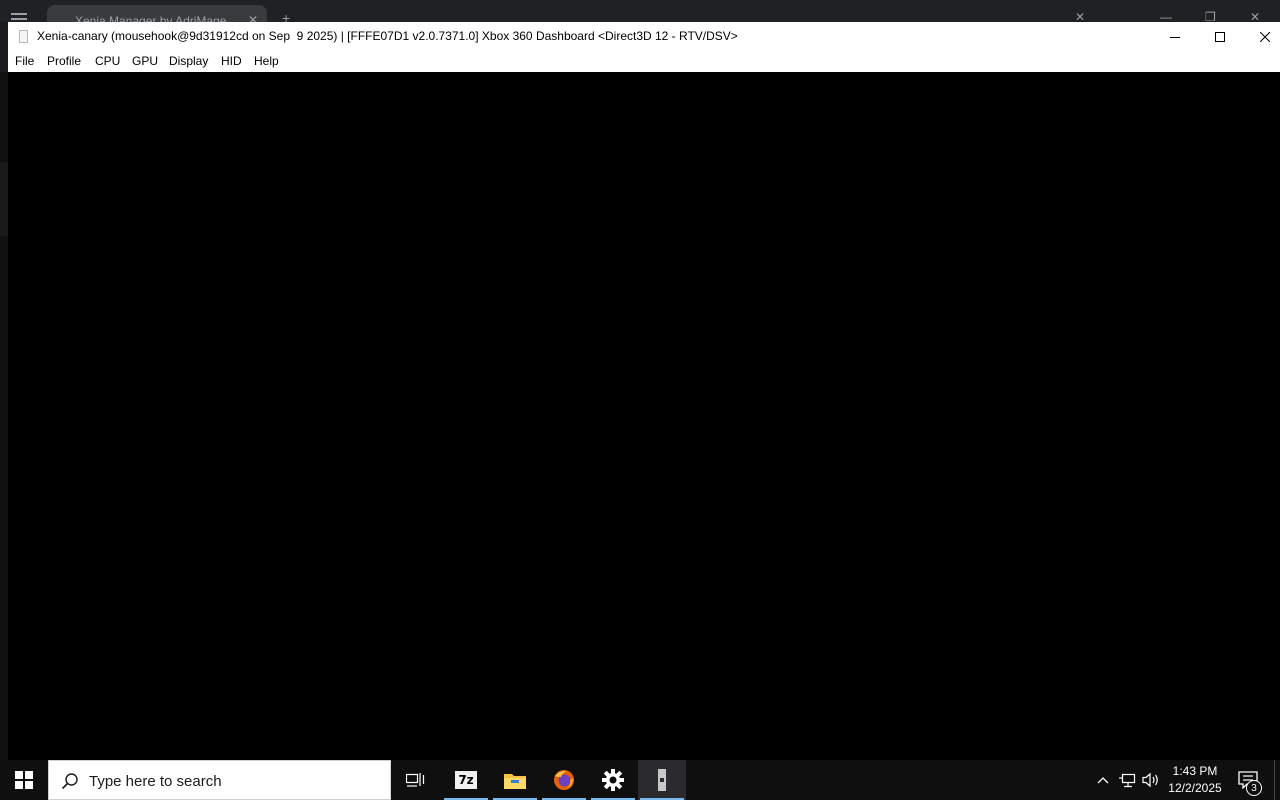 Image resolution: width=1280 pixels, height=800 pixels. I want to click on search-icon, so click(69, 781).